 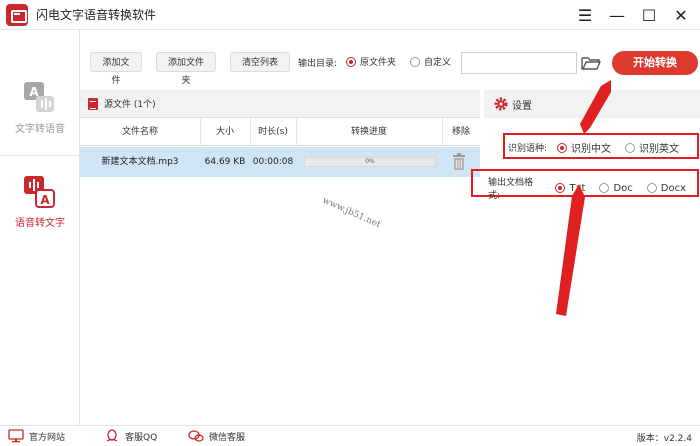 I want to click on svg-text: A, so click(x=45, y=200).